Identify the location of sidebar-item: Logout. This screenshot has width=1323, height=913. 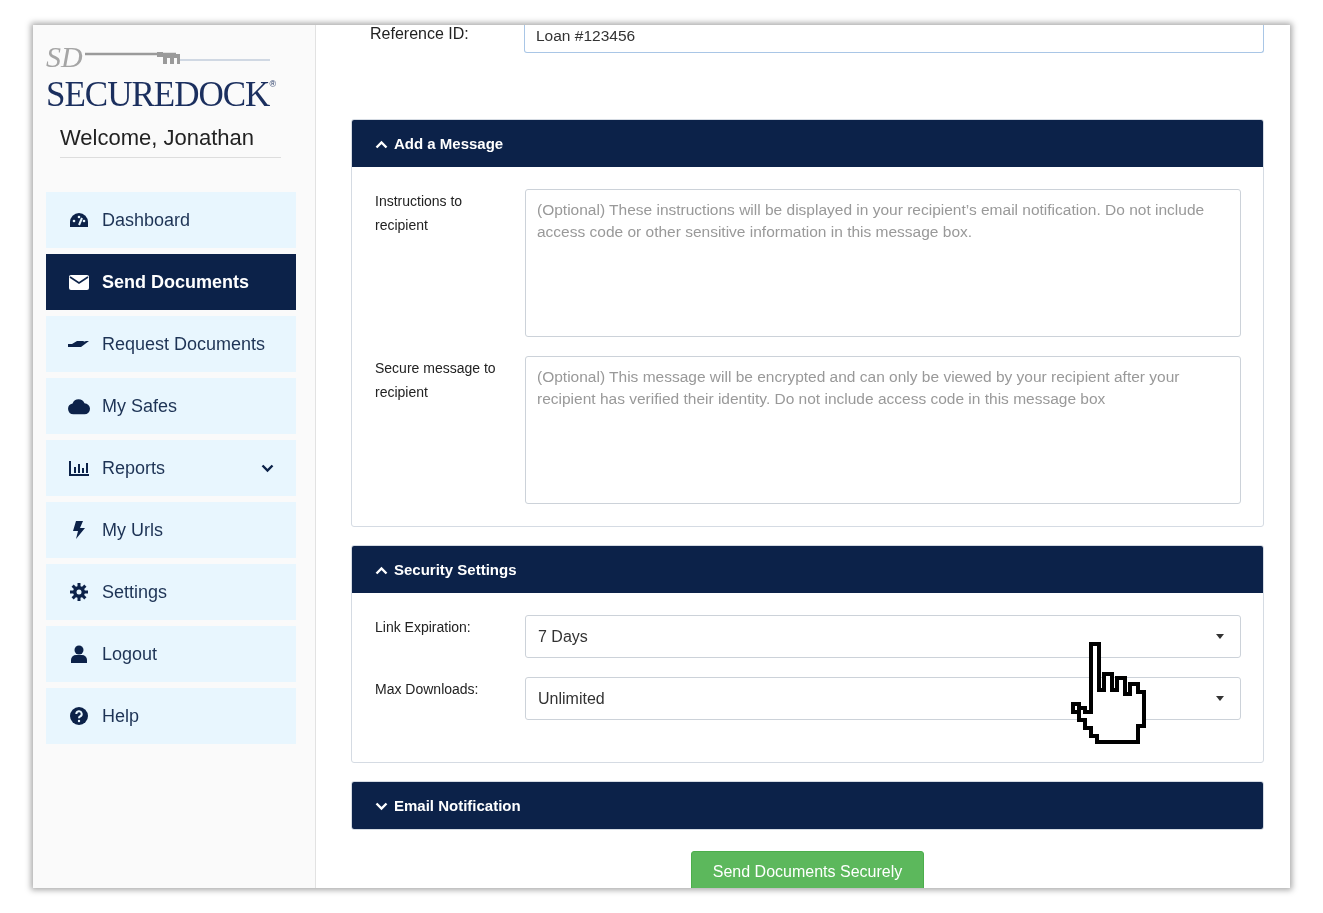
(171, 654).